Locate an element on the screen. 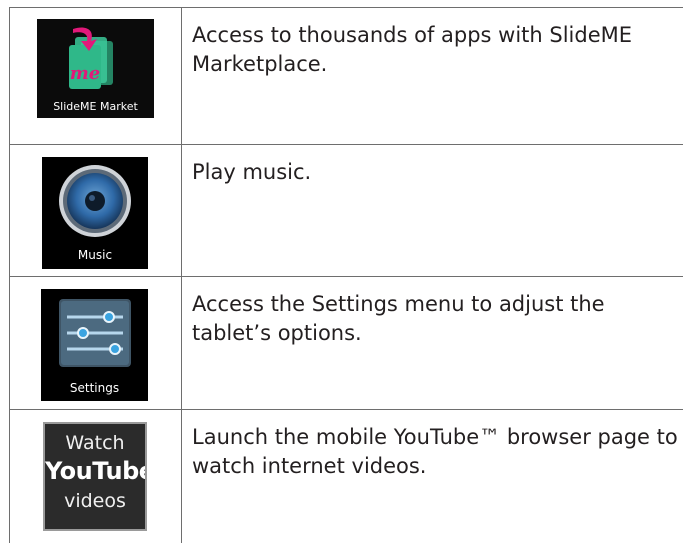 The width and height of the screenshot is (683, 543). icon-cell: Music is located at coordinates (95, 210).